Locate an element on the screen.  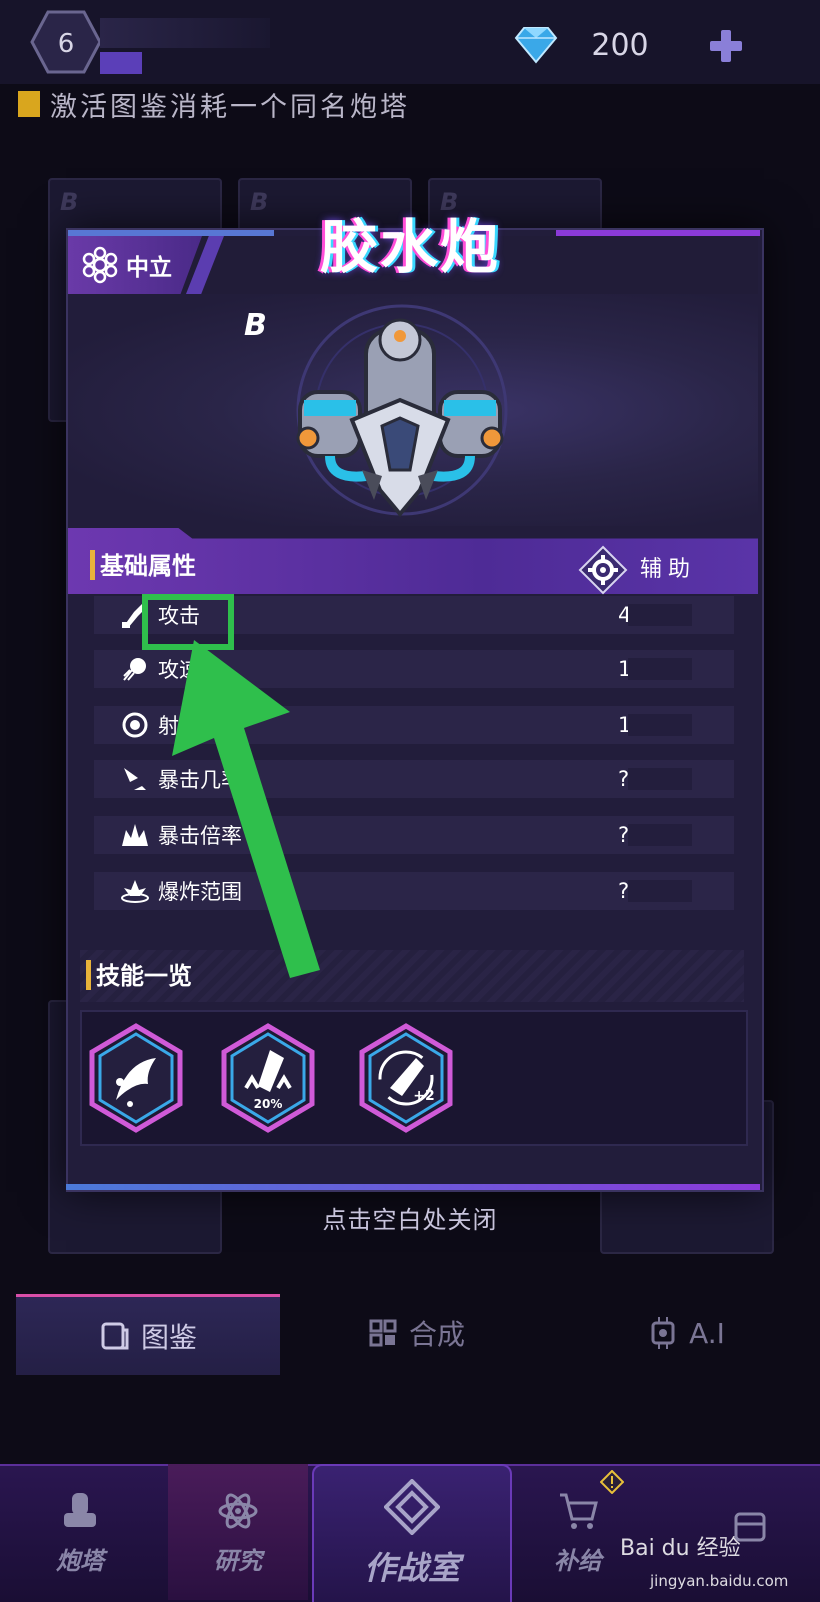
tab-ai: A.I is located at coordinates (686, 1333).